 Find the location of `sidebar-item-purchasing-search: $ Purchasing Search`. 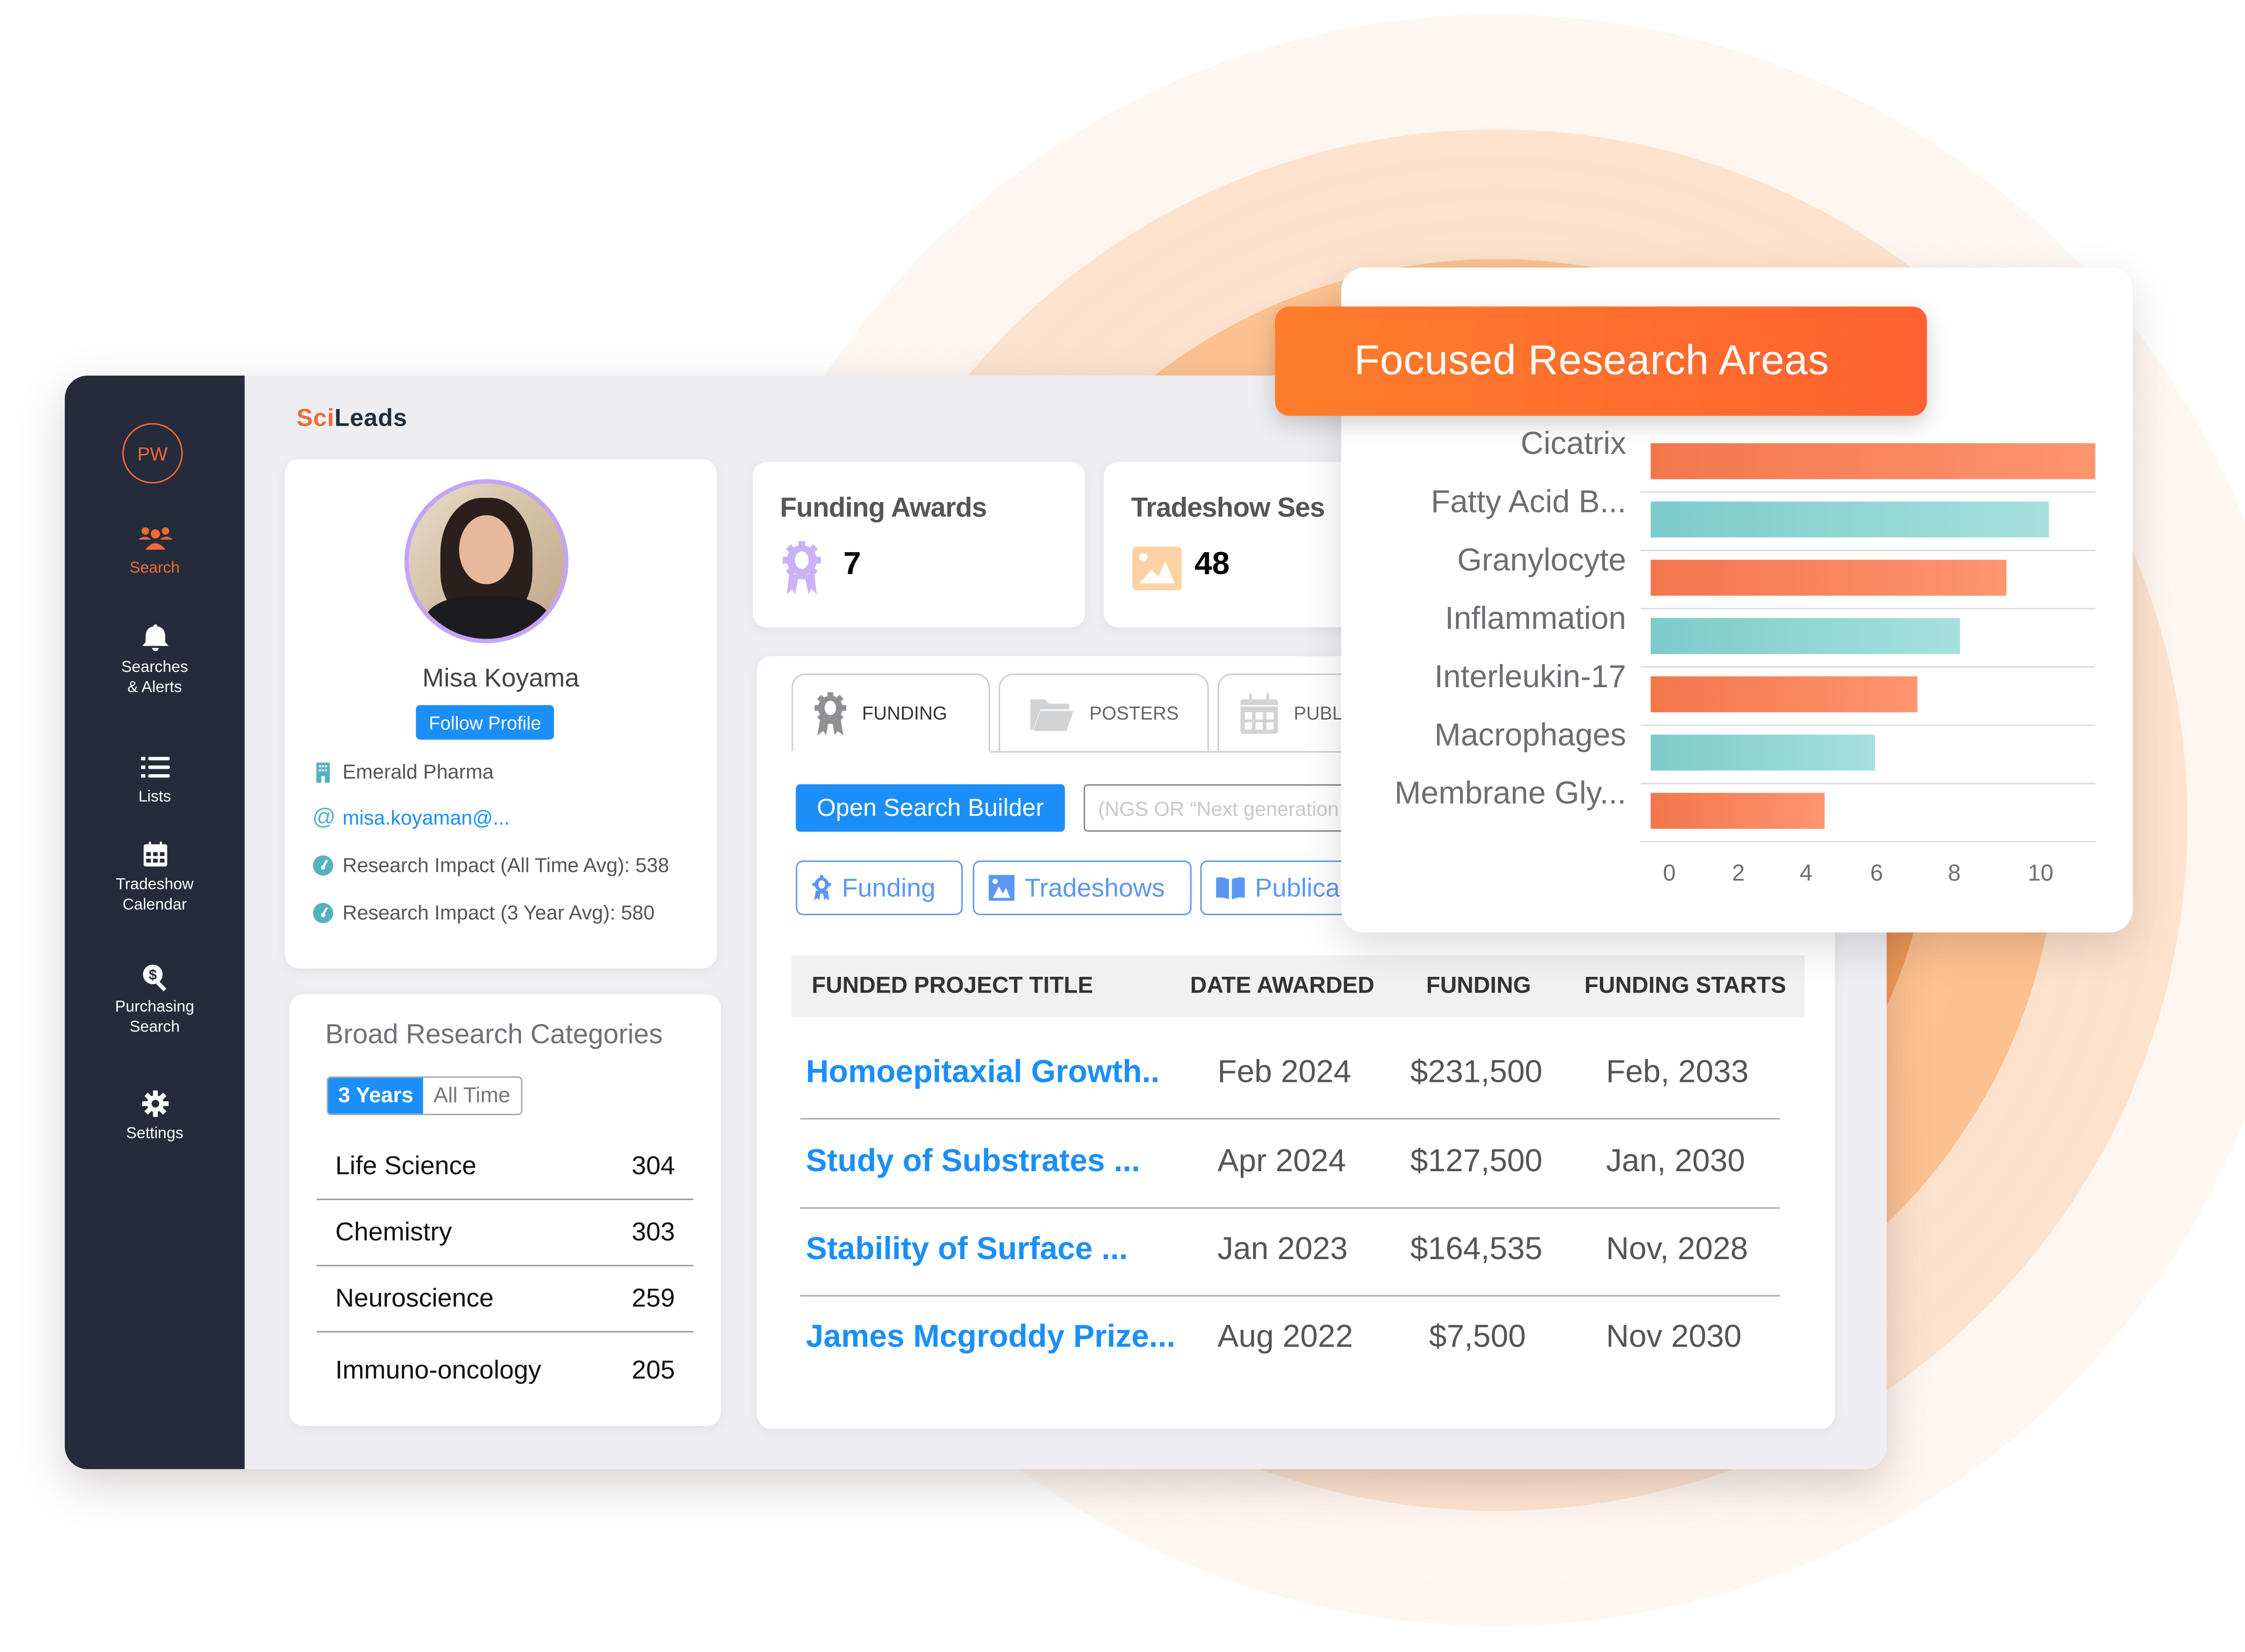

sidebar-item-purchasing-search: $ Purchasing Search is located at coordinates (155, 1000).